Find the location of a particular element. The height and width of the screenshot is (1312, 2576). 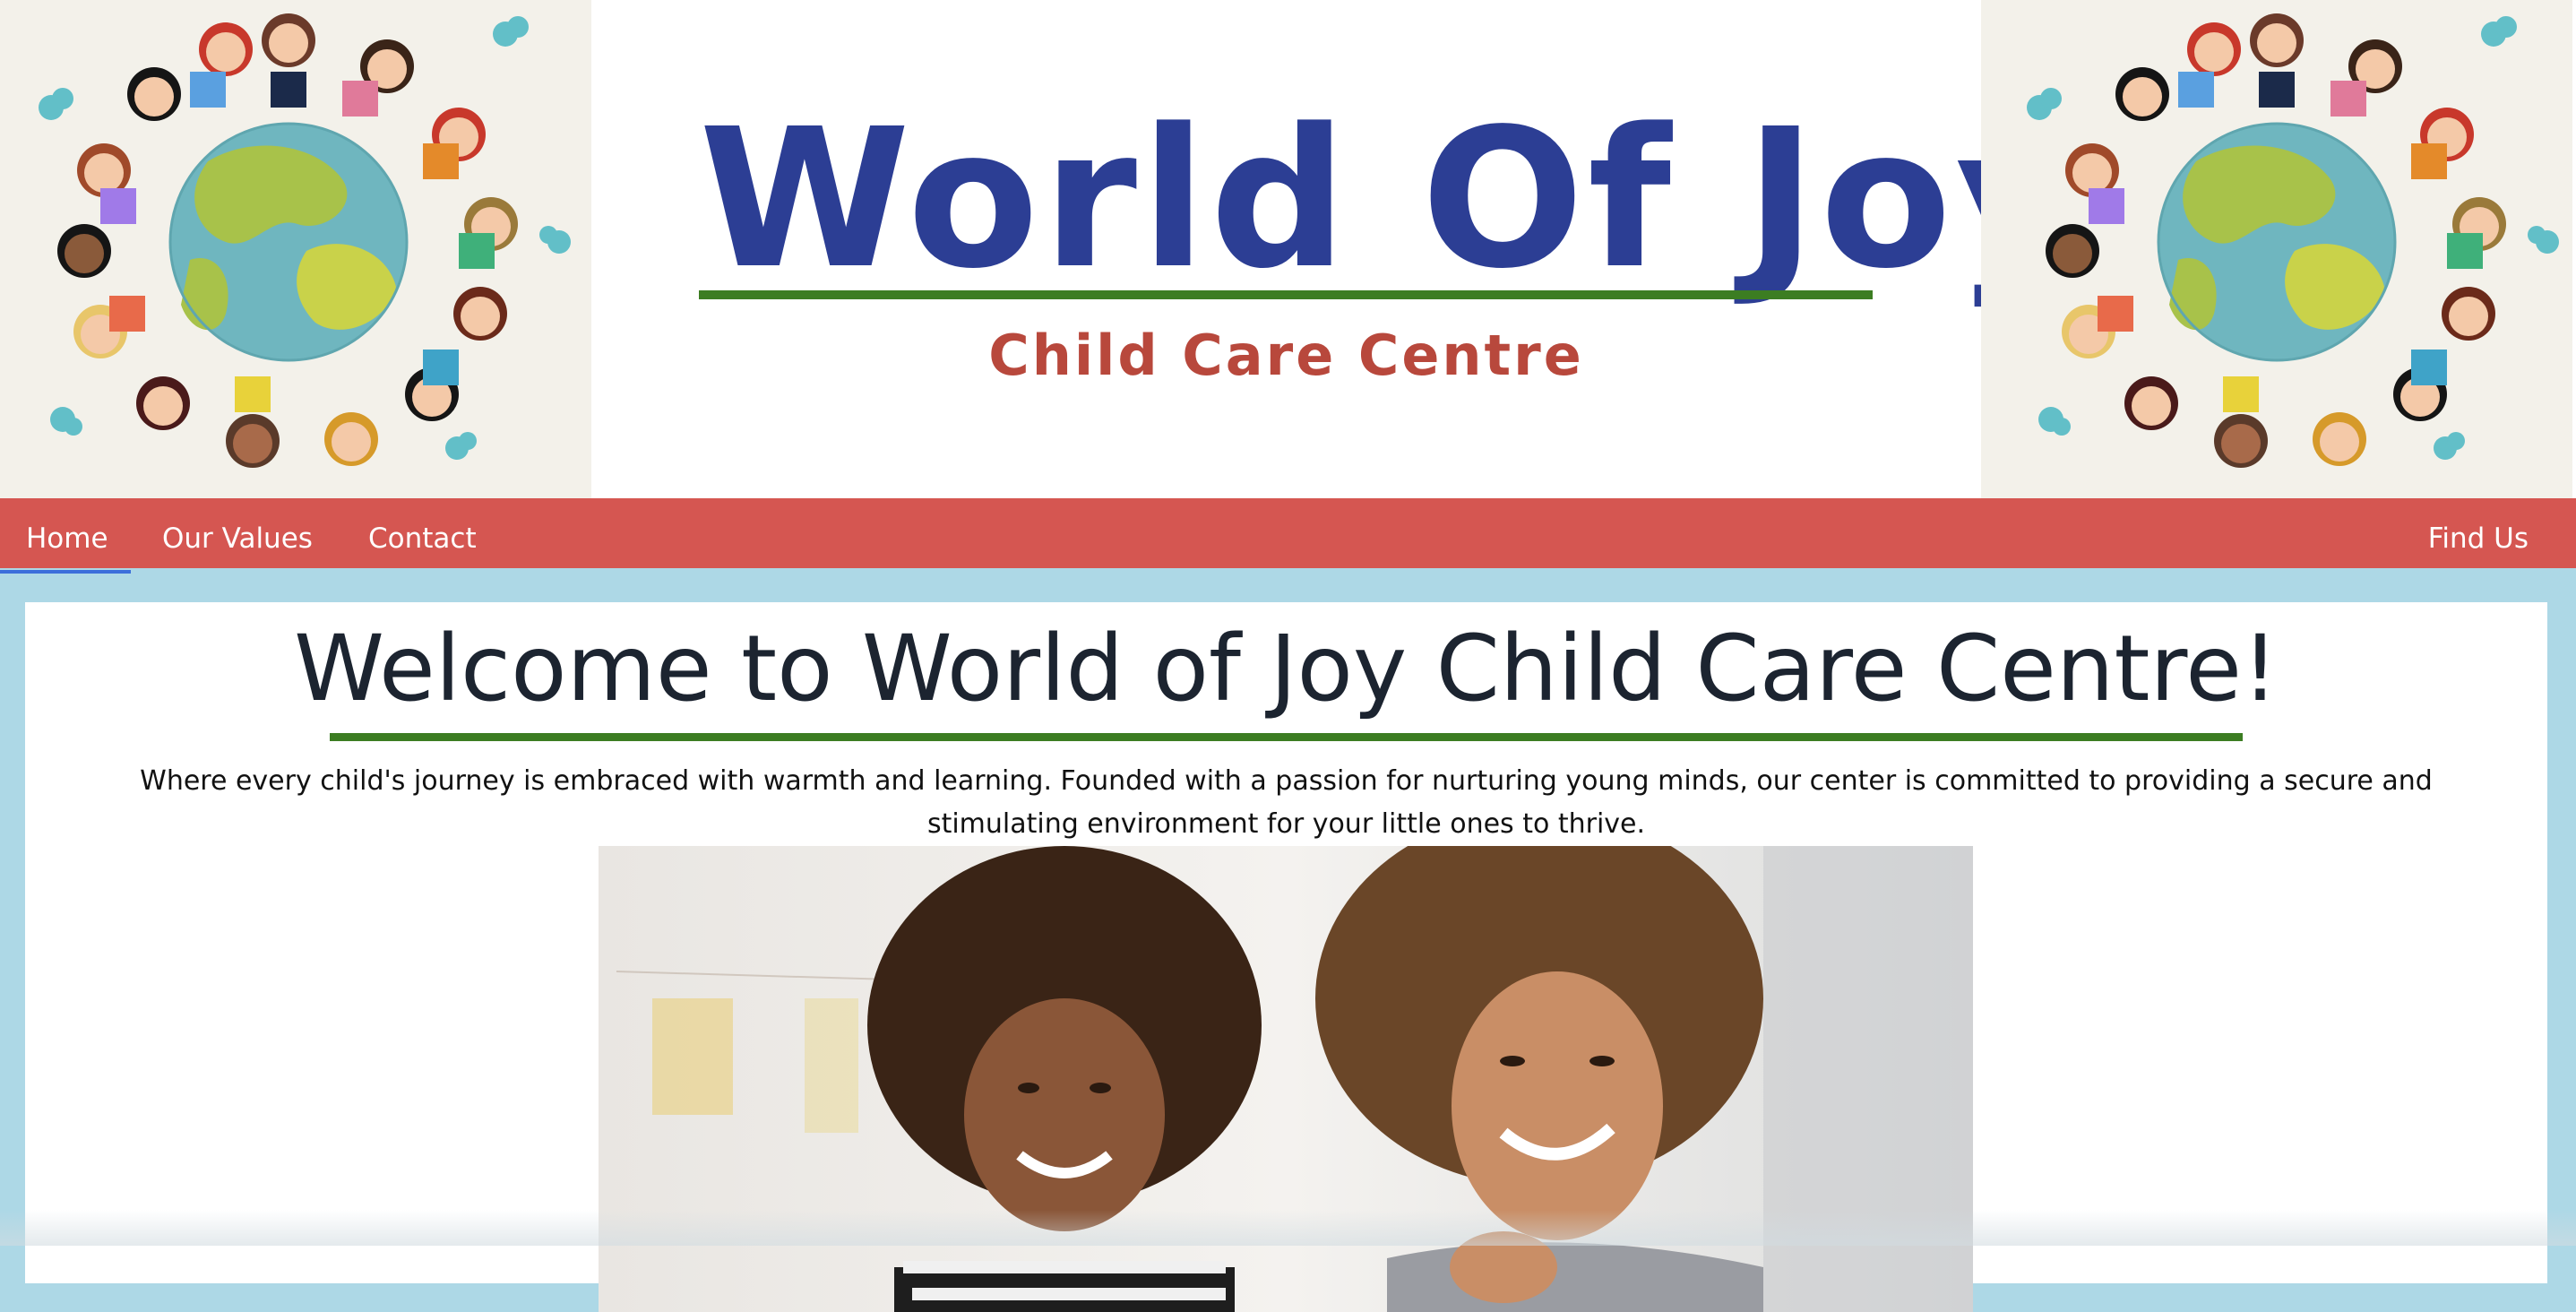

nav-home-link: Home is located at coordinates (67, 533).